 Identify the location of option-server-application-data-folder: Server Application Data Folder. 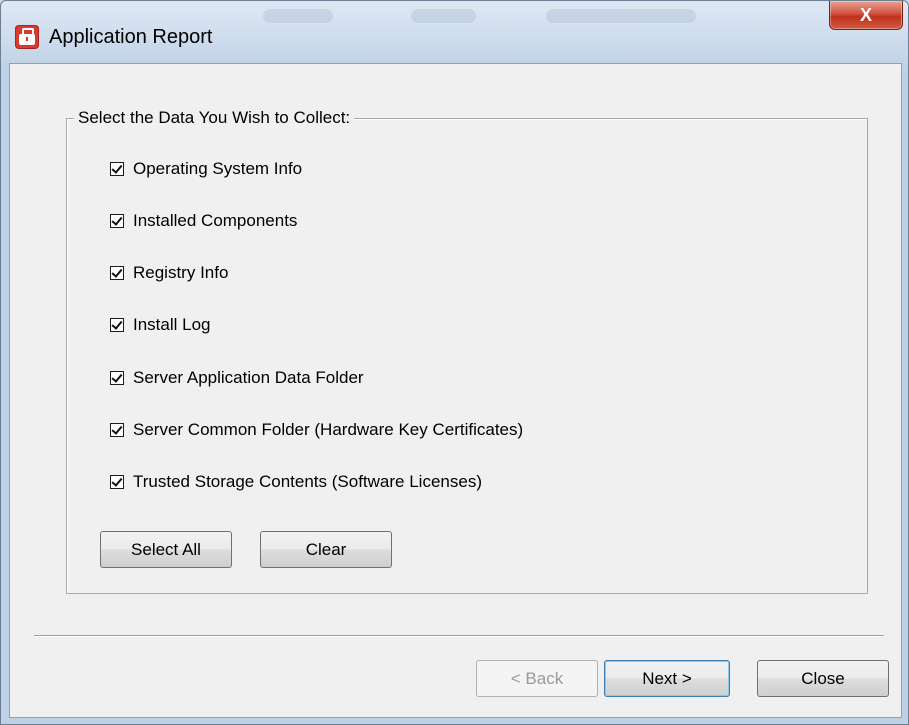
(237, 378).